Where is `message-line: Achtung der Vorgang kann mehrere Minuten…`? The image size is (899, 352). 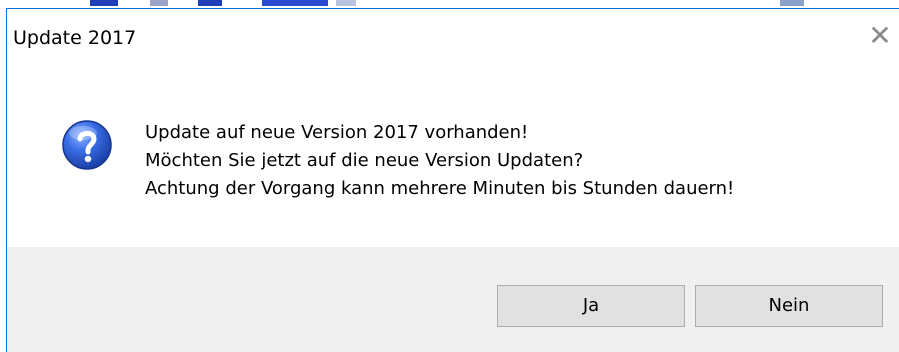 message-line: Achtung der Vorgang kann mehrere Minuten… is located at coordinates (440, 188).